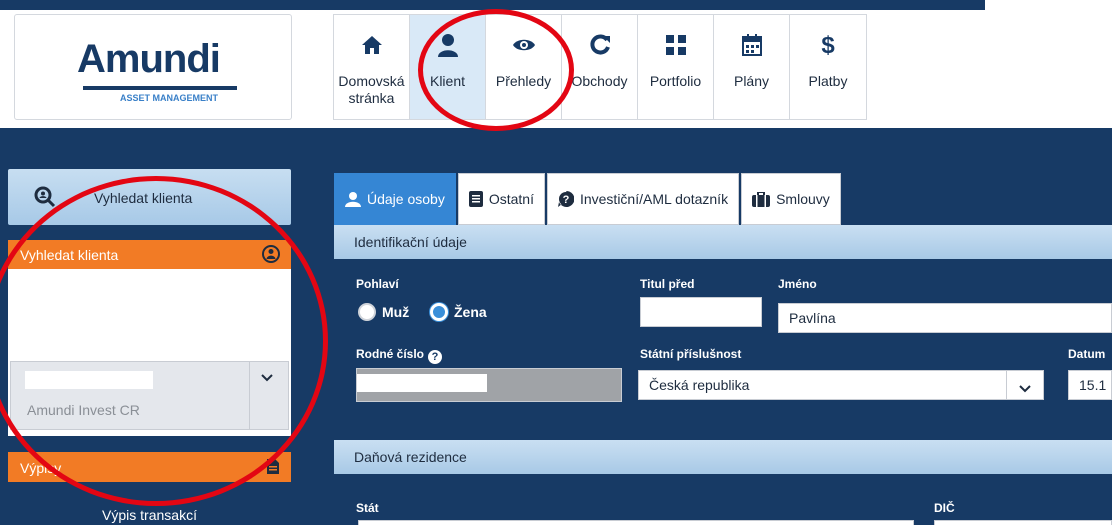  I want to click on title-before-input, so click(701, 312).